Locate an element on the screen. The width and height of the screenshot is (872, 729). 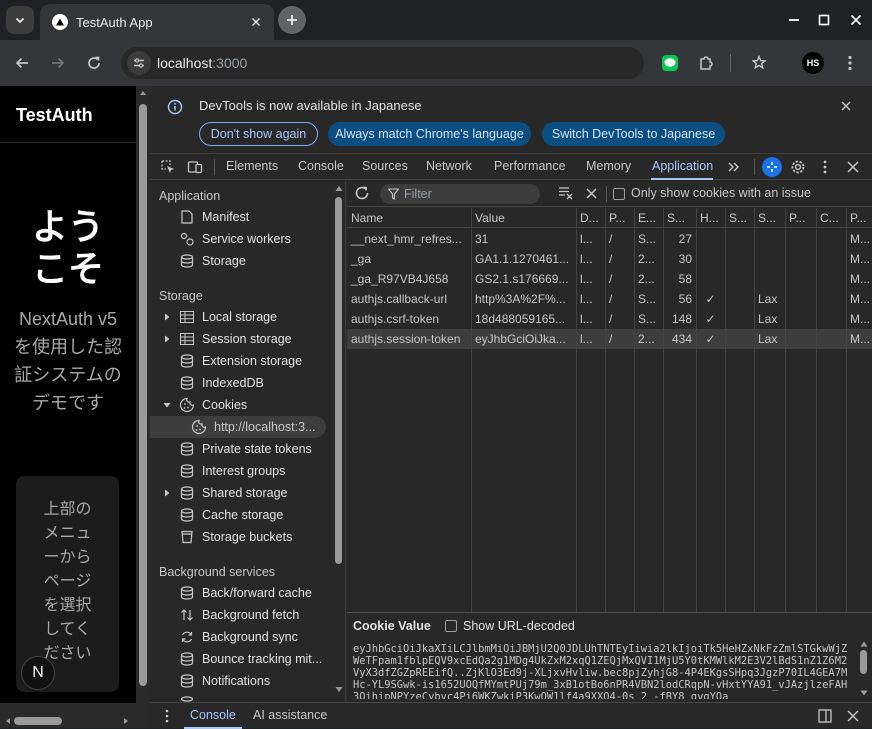
sidebar-item-cache-storage: Cache storage is located at coordinates (241, 515).